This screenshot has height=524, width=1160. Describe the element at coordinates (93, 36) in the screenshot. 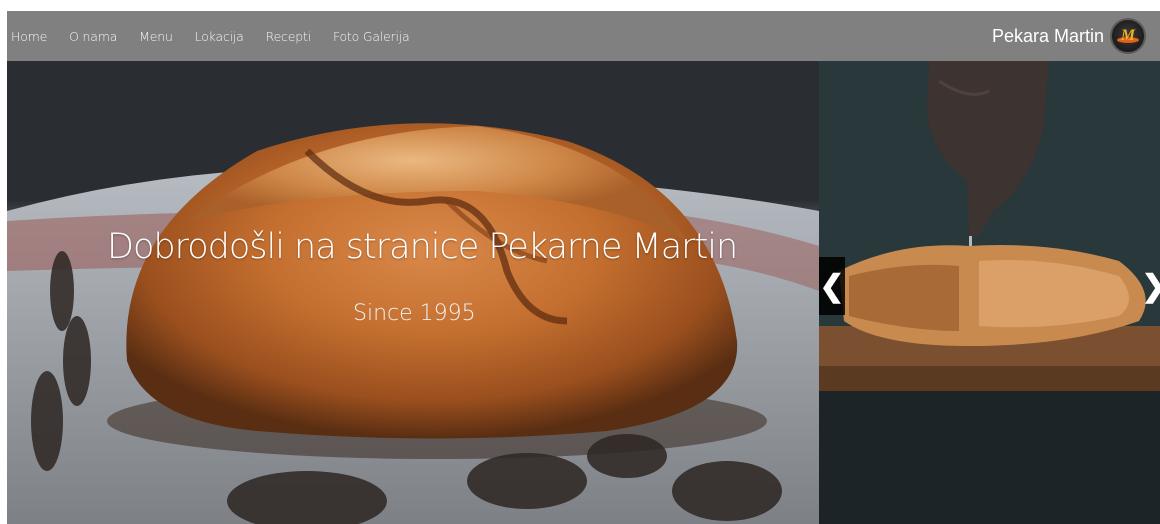

I see `nav-link-o-nama: O nama` at that location.